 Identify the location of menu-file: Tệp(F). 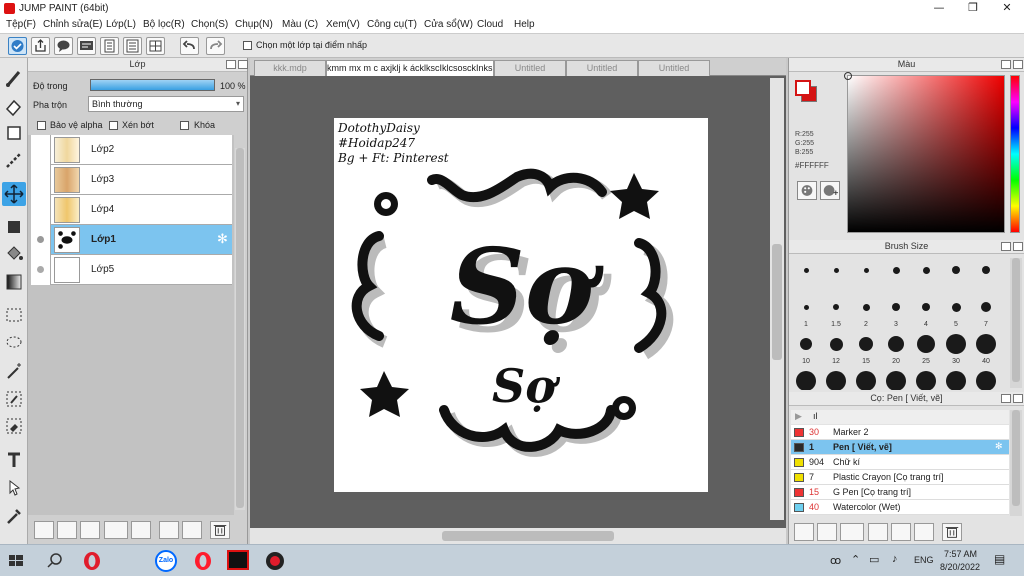
(21, 24).